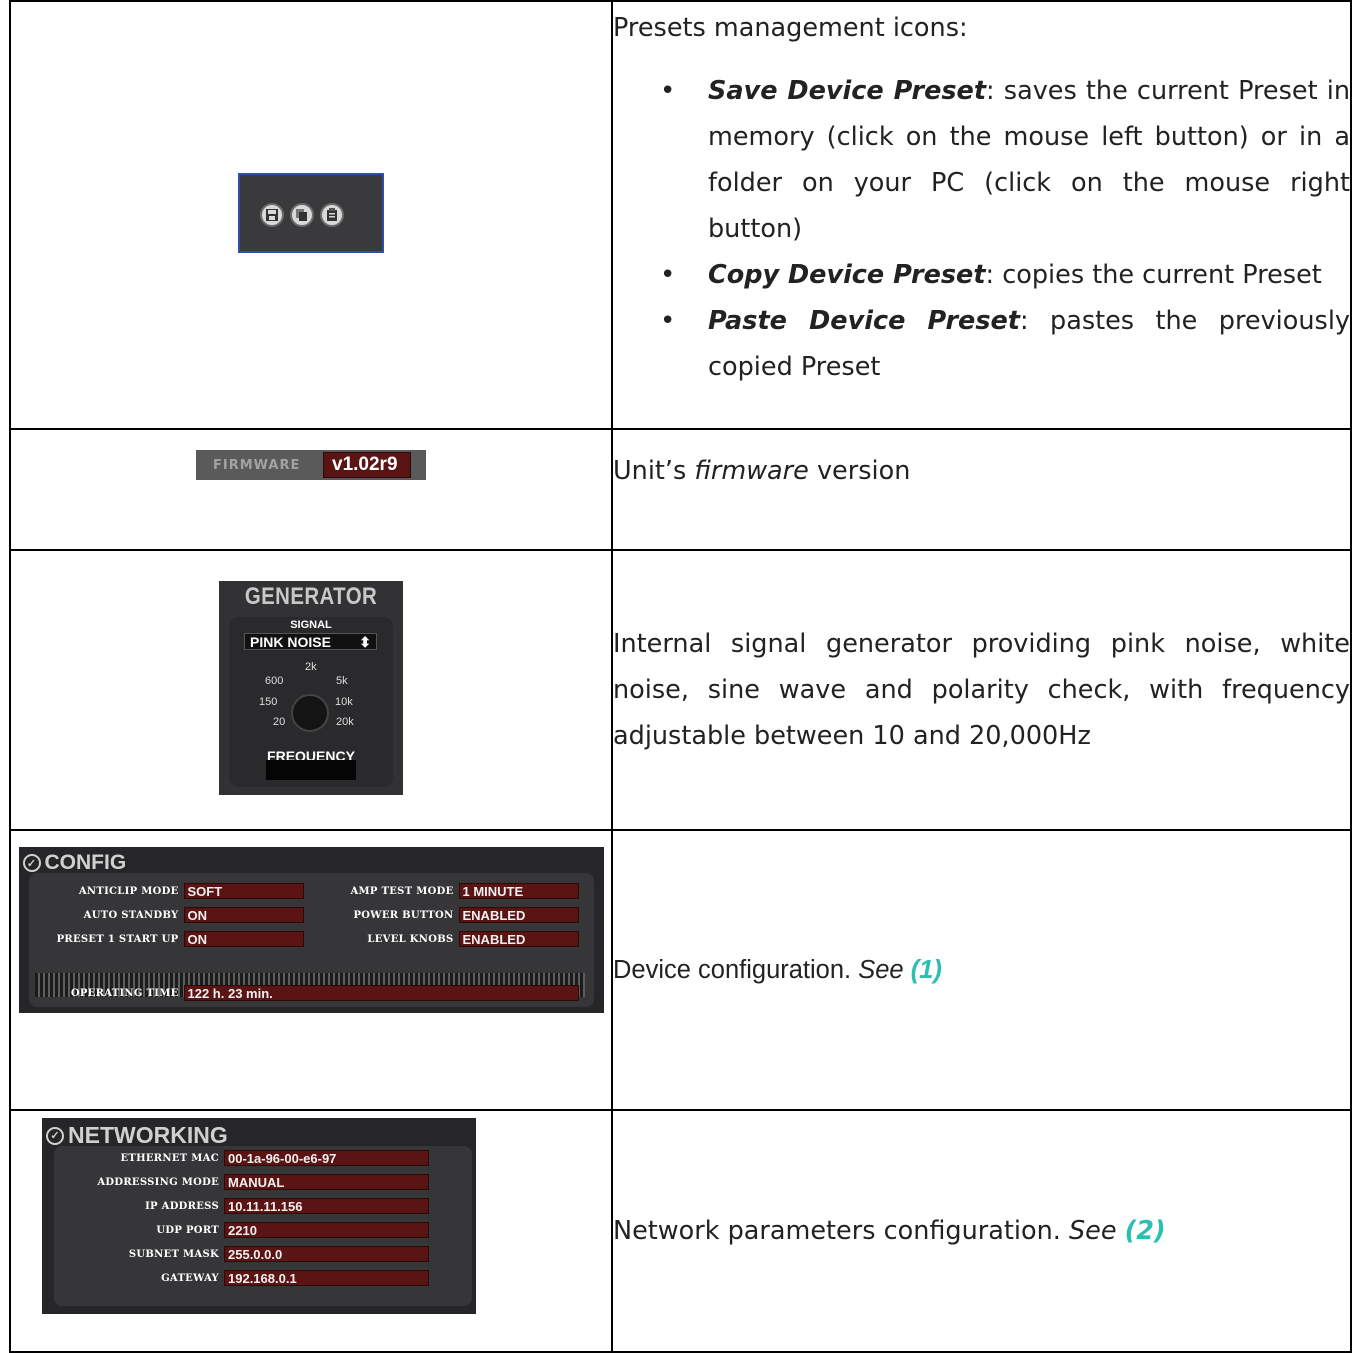  I want to click on tick-label: 5k, so click(342, 681).